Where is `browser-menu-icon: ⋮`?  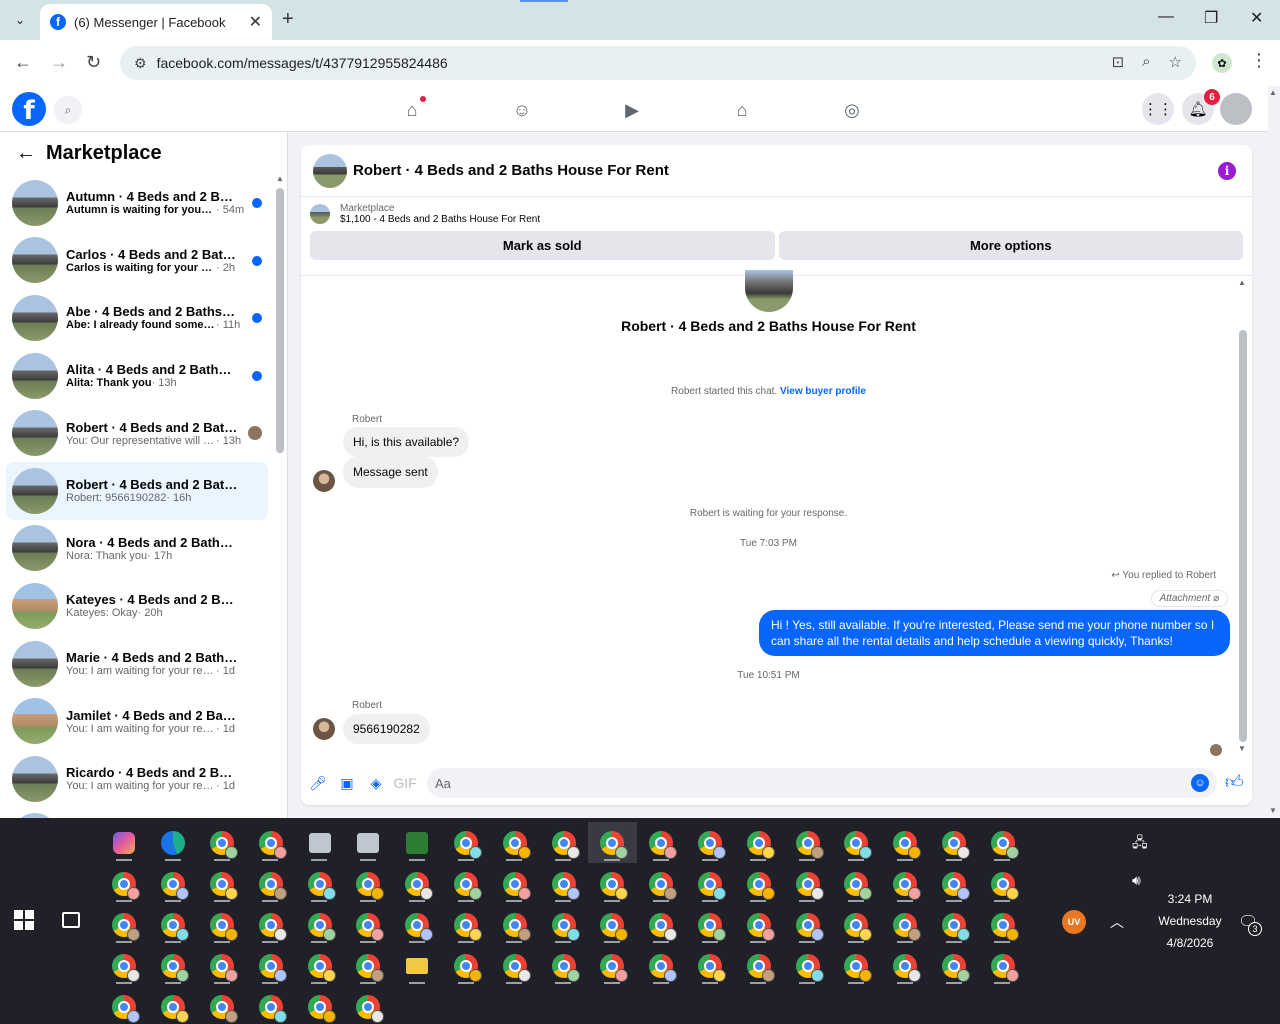 browser-menu-icon: ⋮ is located at coordinates (1259, 60).